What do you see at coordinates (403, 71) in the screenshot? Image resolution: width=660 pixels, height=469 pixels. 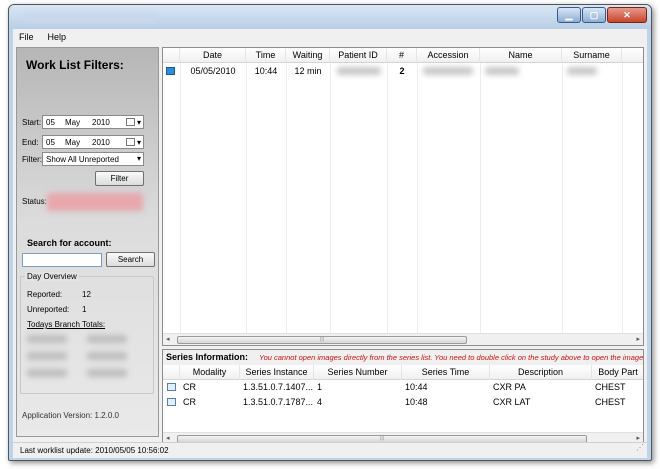 I see `table-row: 05/05/2010 10:44 12 min 2` at bounding box center [403, 71].